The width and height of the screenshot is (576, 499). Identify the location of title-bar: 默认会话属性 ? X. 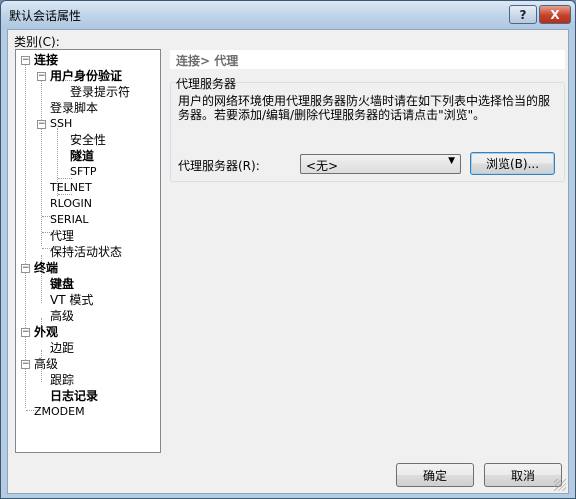
(288, 15).